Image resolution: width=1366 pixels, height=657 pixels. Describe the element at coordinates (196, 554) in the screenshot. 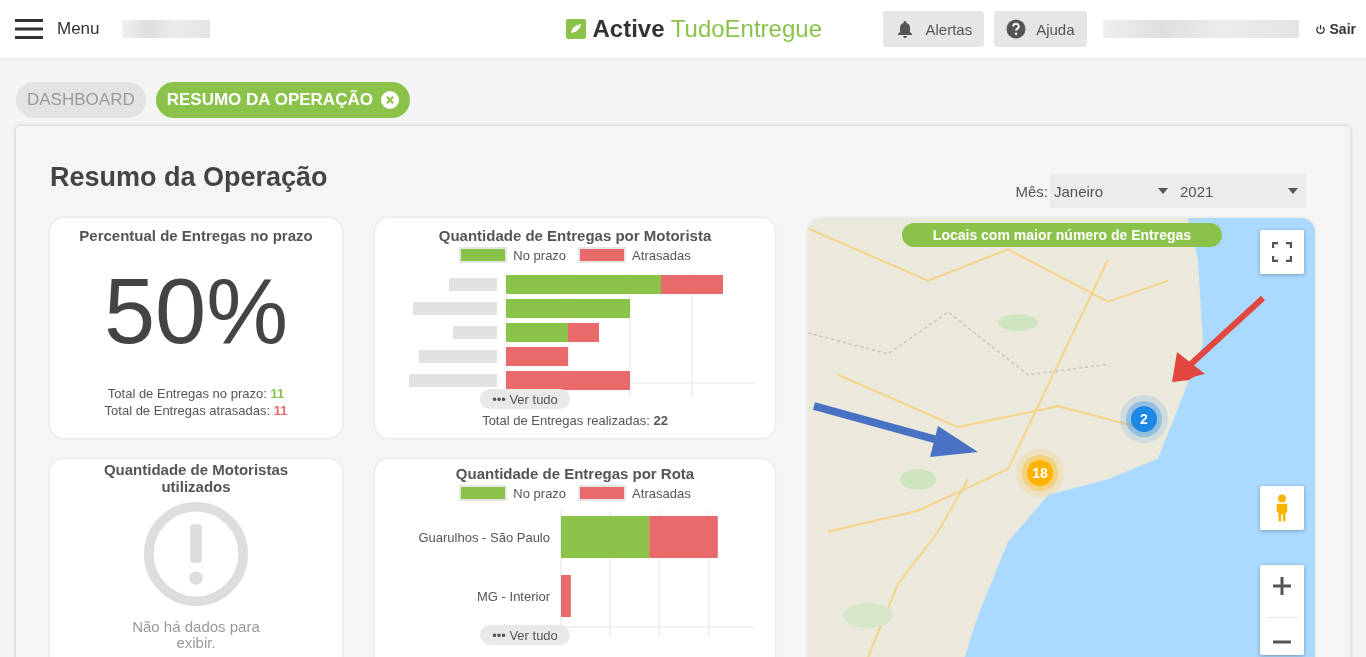

I see `warning-icon` at that location.